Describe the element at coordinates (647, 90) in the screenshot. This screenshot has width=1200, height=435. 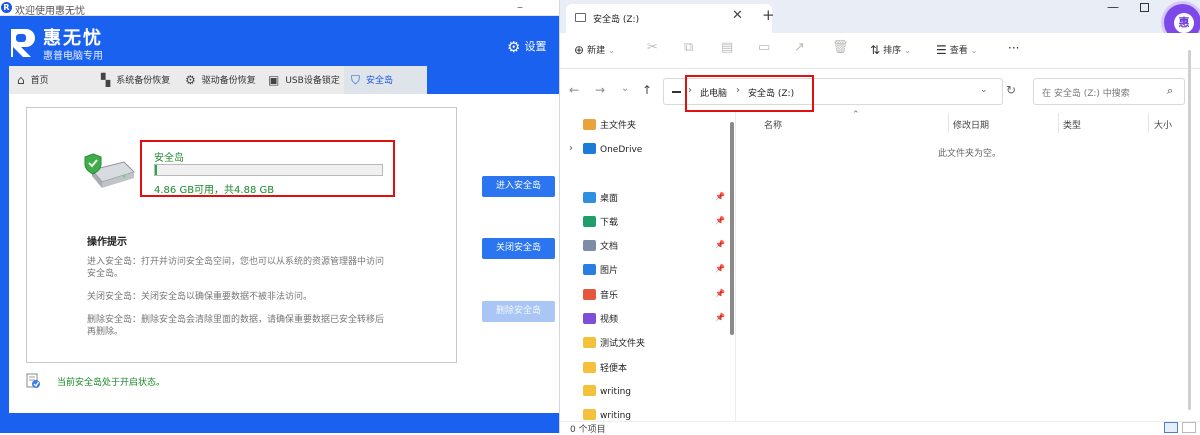
I see `up-arrow-icon: ↑` at that location.